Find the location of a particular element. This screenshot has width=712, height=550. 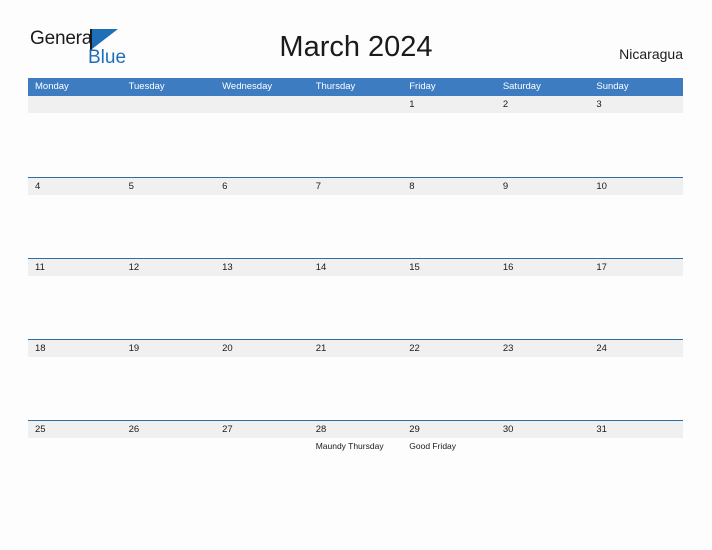

week-date-band: 18 19 20 21 22 23 24 is located at coordinates (355, 348).